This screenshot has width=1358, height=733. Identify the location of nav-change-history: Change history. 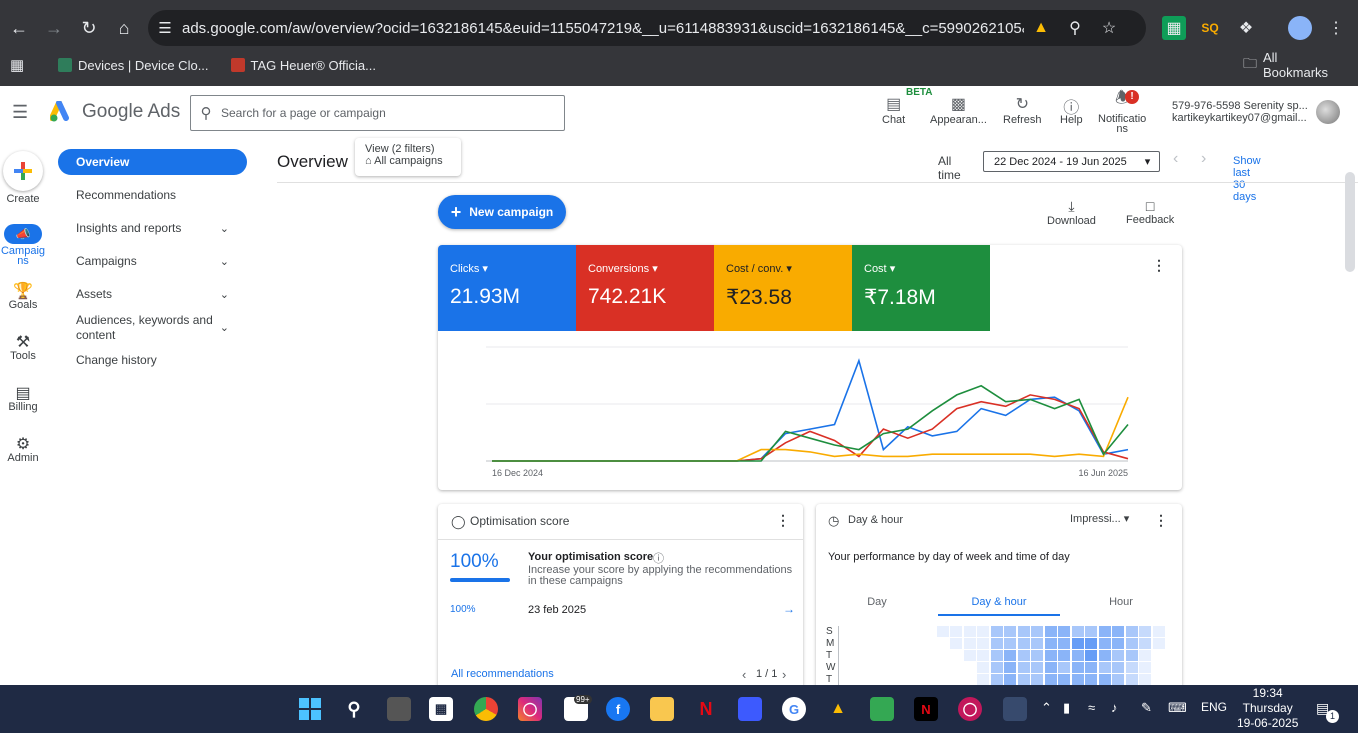
(152, 360).